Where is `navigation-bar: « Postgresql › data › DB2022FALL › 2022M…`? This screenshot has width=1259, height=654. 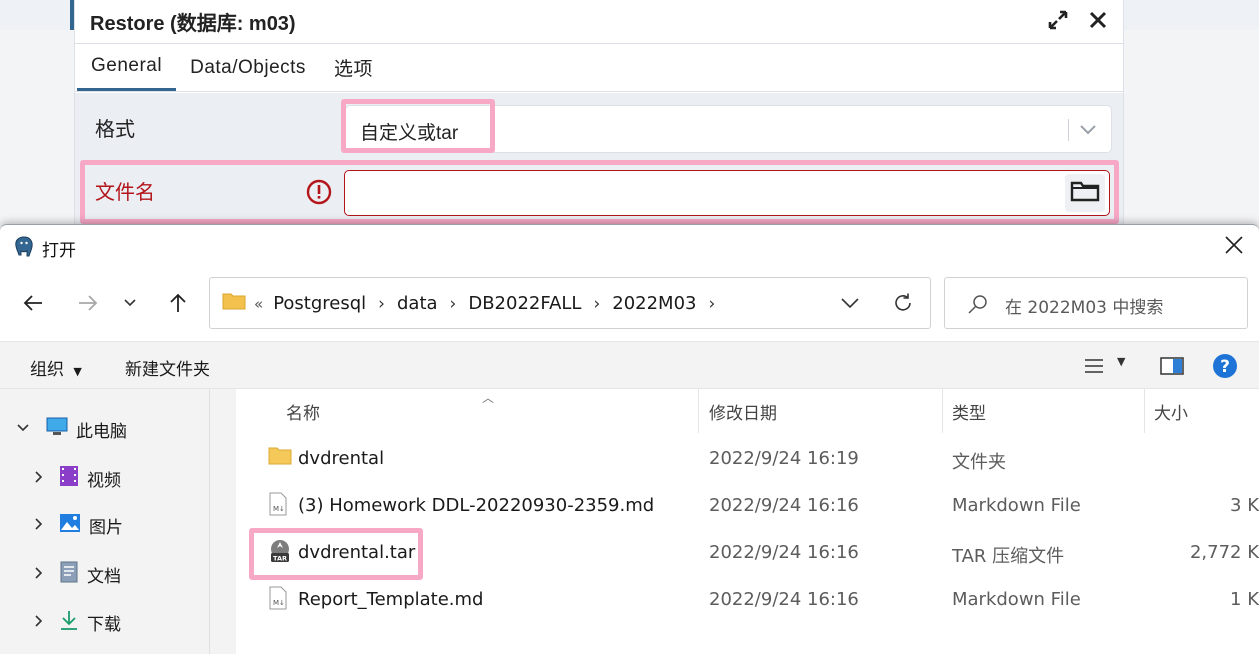
navigation-bar: « Postgresql › data › DB2022FALL › 2022M… is located at coordinates (629, 304).